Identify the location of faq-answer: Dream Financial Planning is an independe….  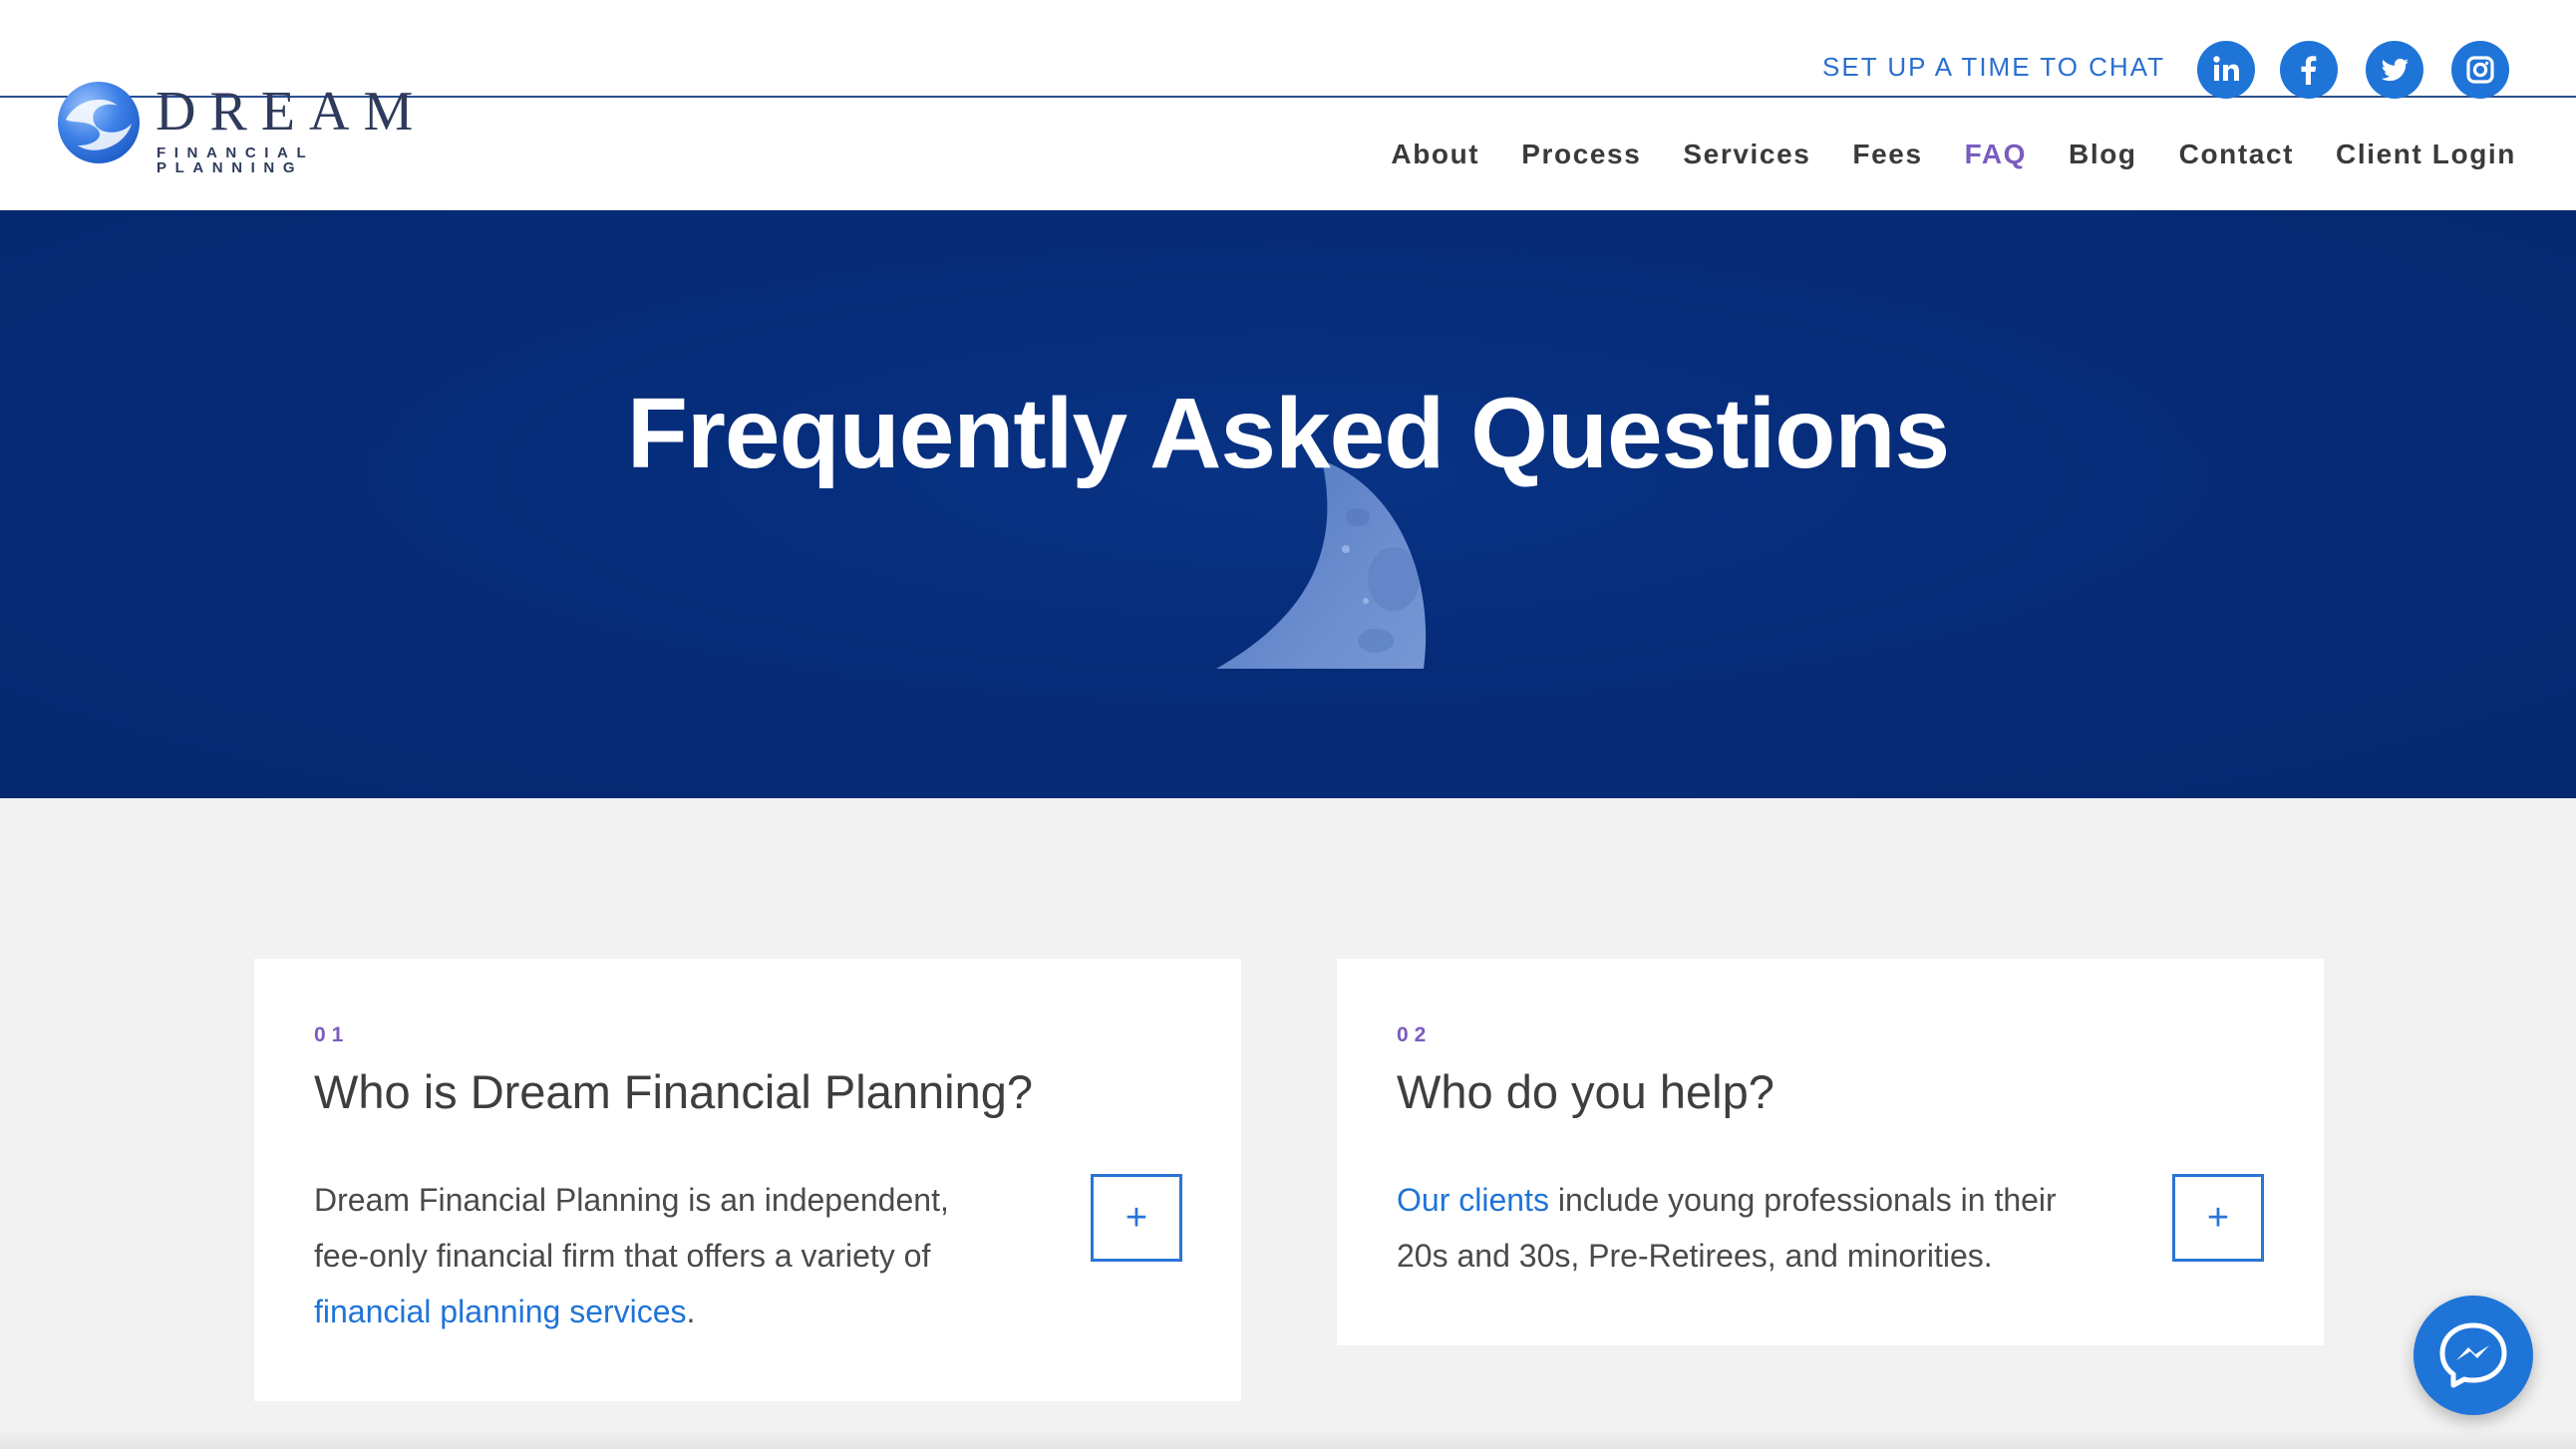
(663, 1255).